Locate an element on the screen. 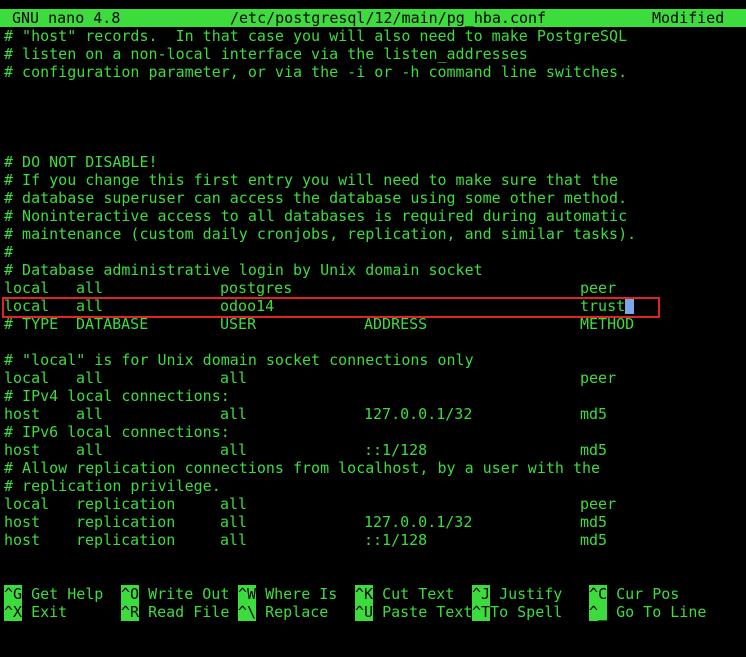  text-line: # IPv4 local connections: is located at coordinates (117, 396).